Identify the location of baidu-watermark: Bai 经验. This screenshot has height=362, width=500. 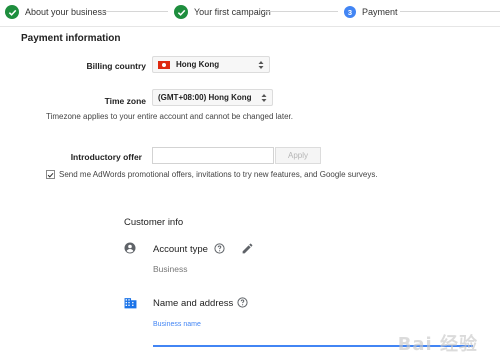
(437, 344).